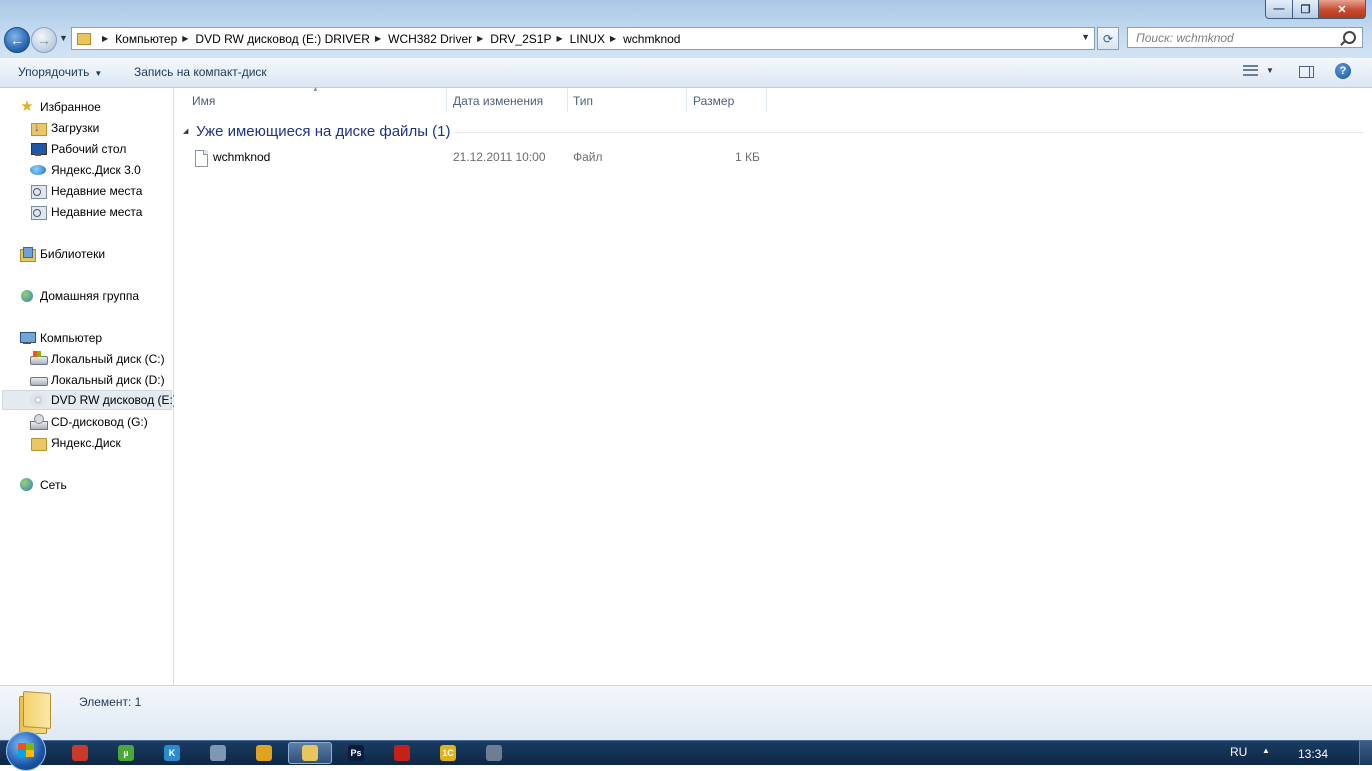 Image resolution: width=1372 pixels, height=771 pixels. I want to click on 1c-icon: 1С, so click(448, 753).